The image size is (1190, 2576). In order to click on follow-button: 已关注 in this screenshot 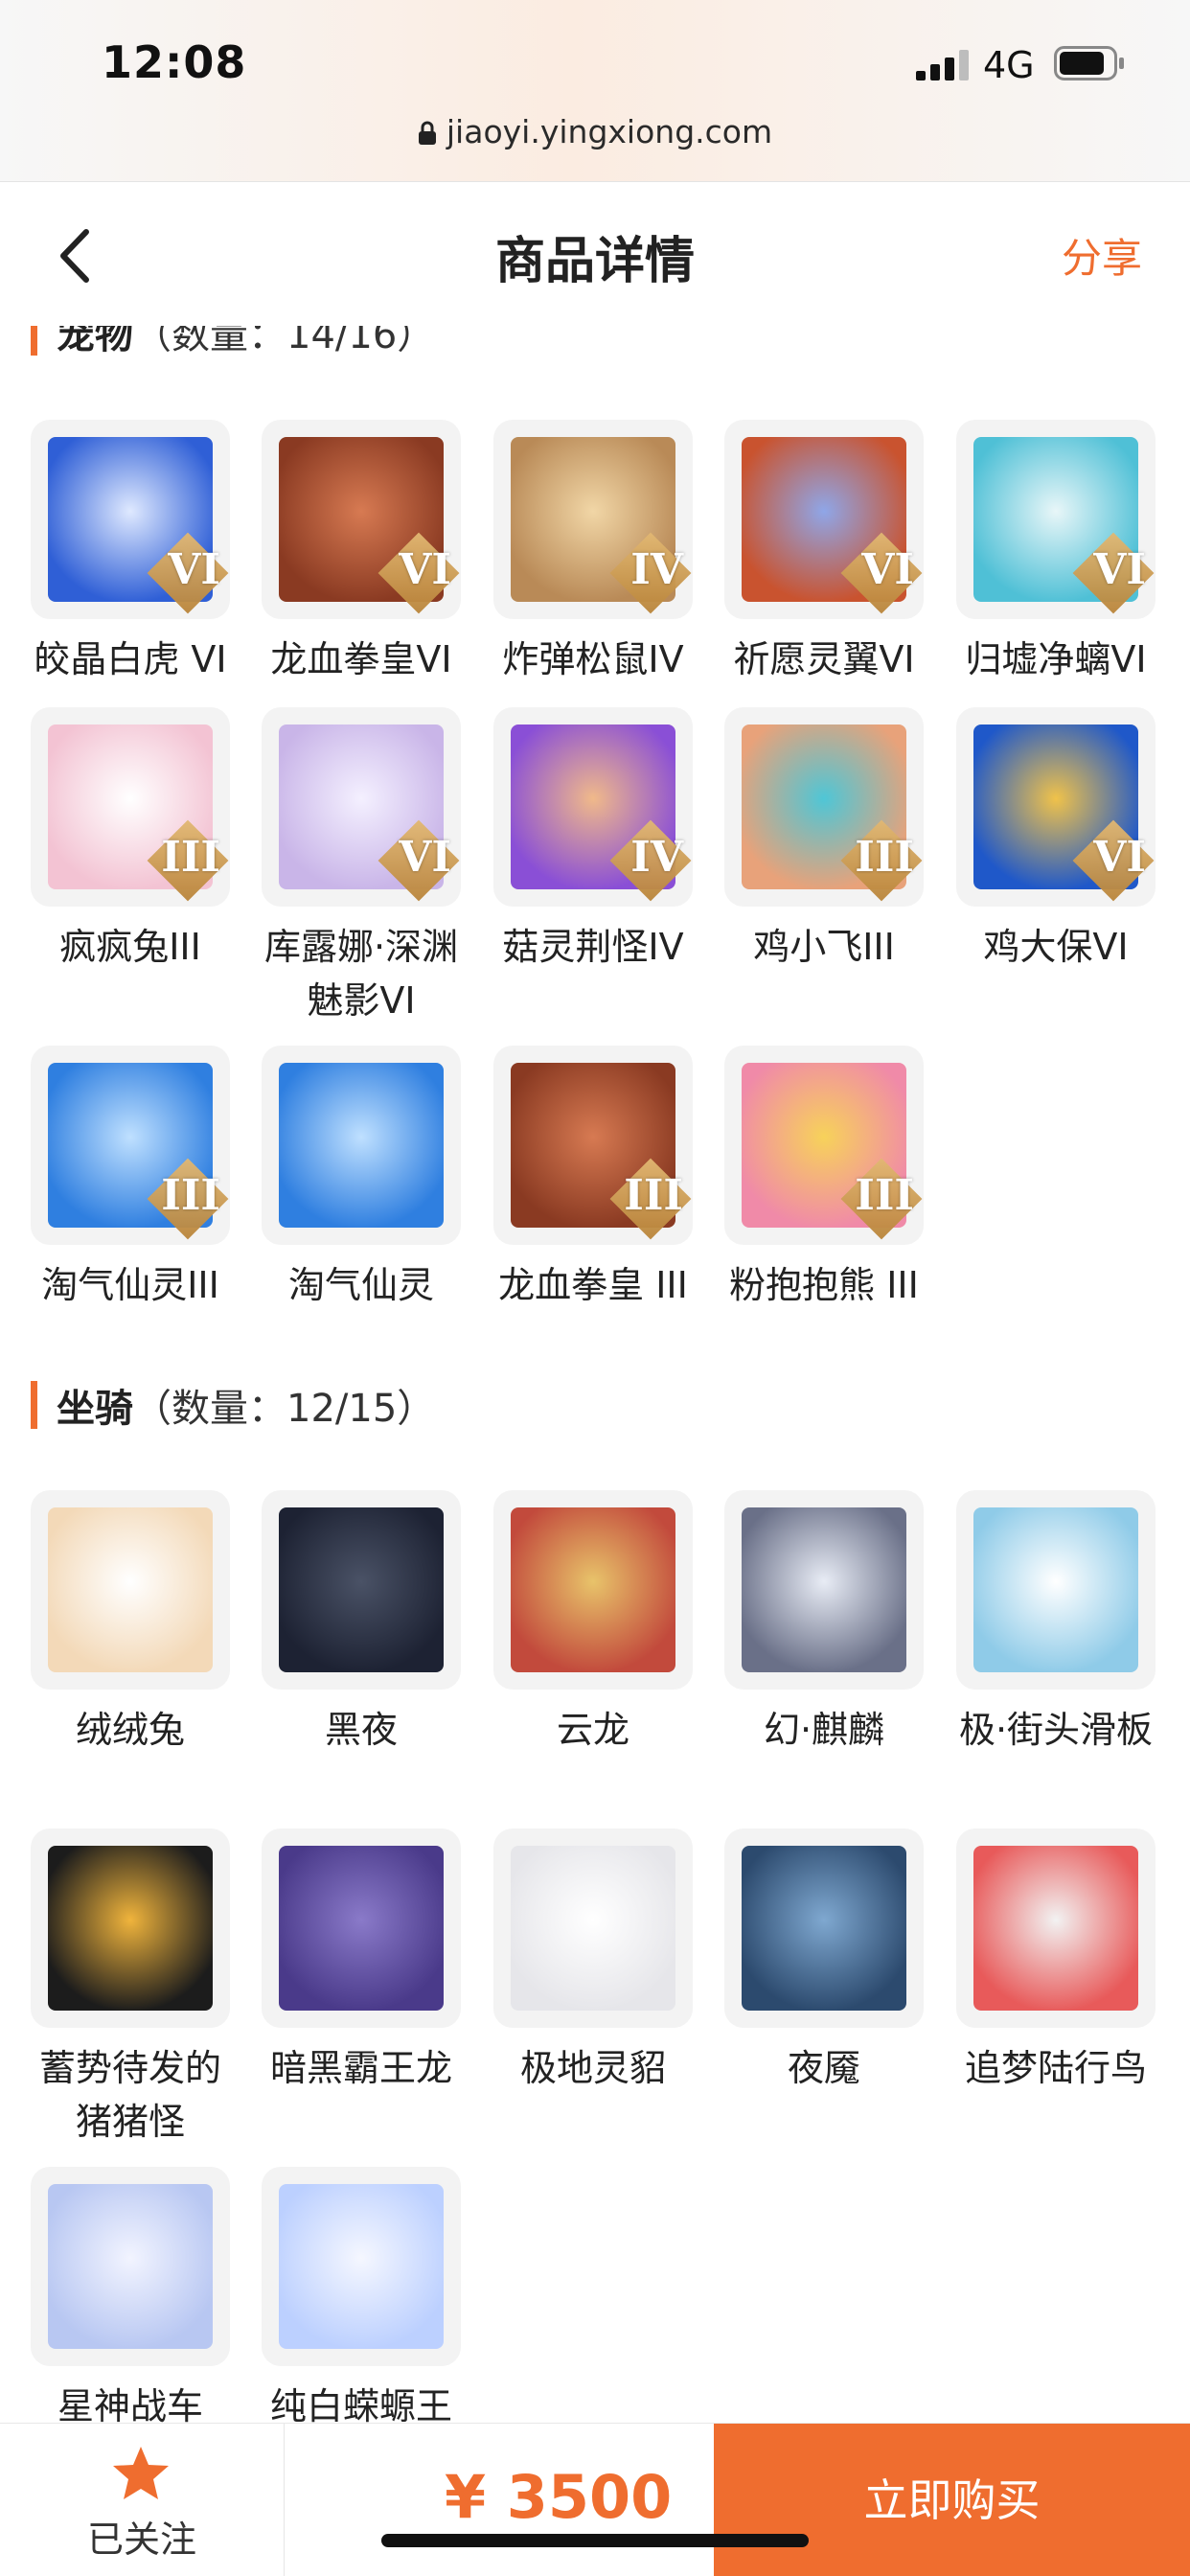, I will do `click(143, 2500)`.